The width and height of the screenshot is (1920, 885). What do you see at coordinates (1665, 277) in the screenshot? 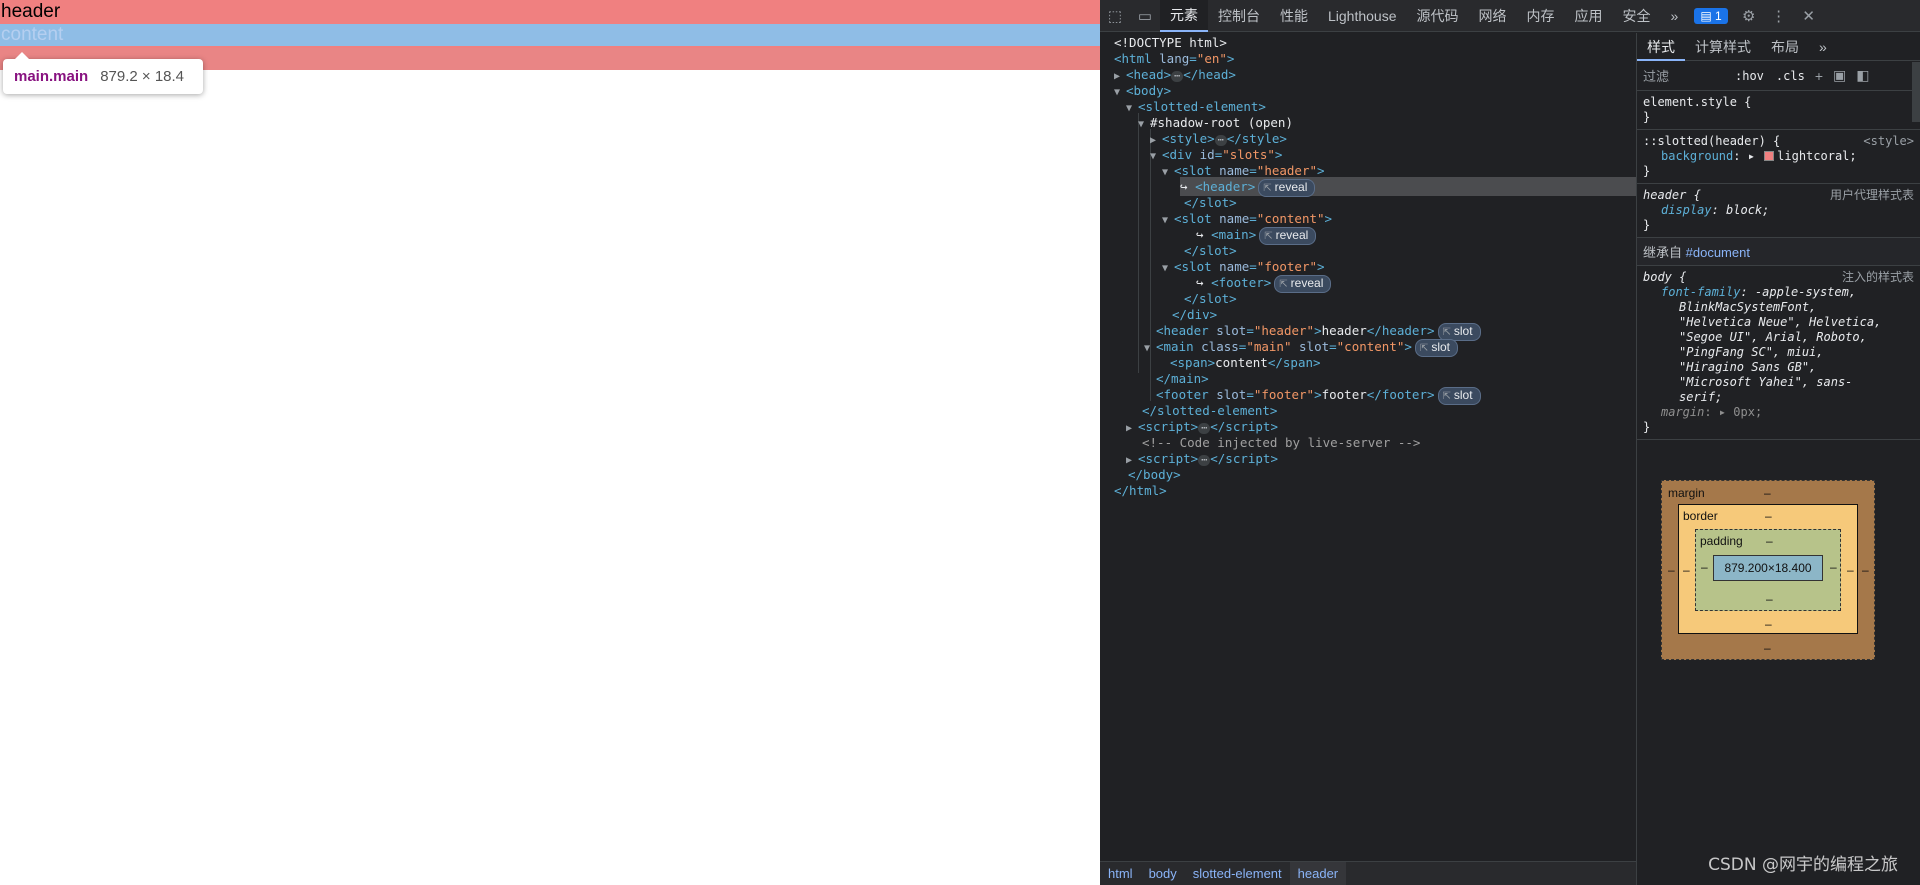
I see `rule-selector: body {` at bounding box center [1665, 277].